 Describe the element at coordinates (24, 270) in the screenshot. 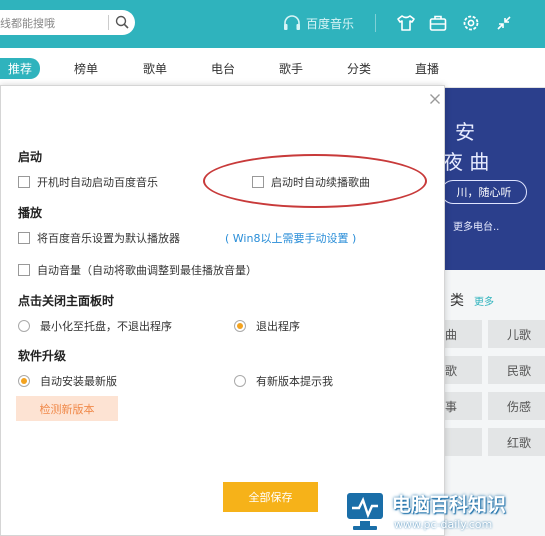

I see `auto-volume-checkbox` at that location.